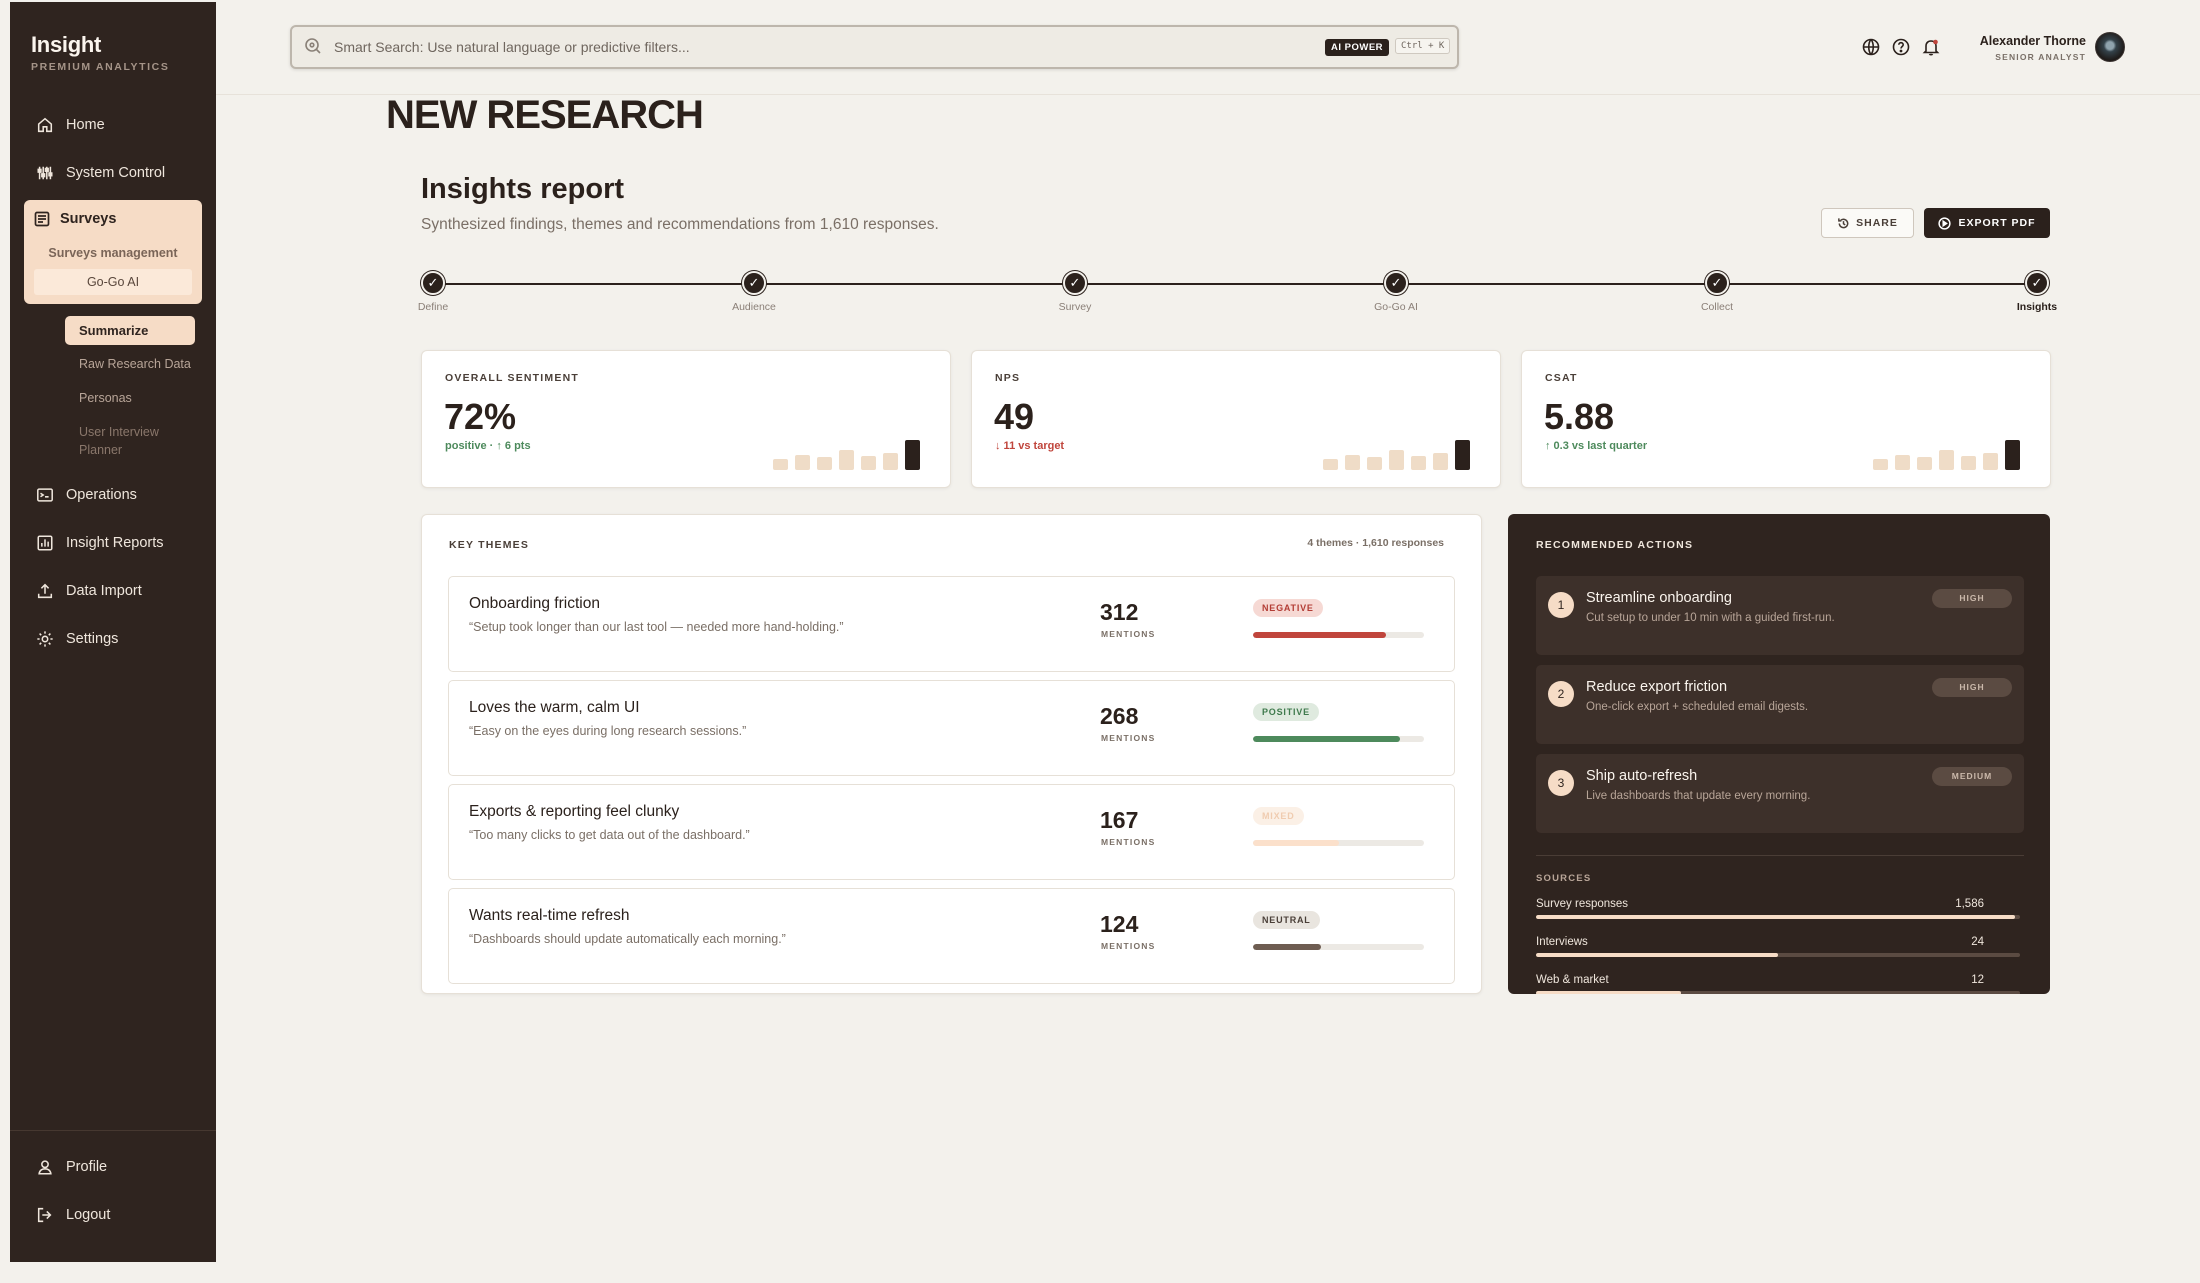 This screenshot has height=1283, width=2200. What do you see at coordinates (1659, 598) in the screenshot?
I see `action-title: Streamline onboarding` at bounding box center [1659, 598].